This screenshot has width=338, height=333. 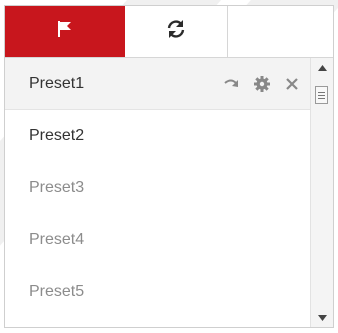 I want to click on settings-gear-icon, so click(x=262, y=84).